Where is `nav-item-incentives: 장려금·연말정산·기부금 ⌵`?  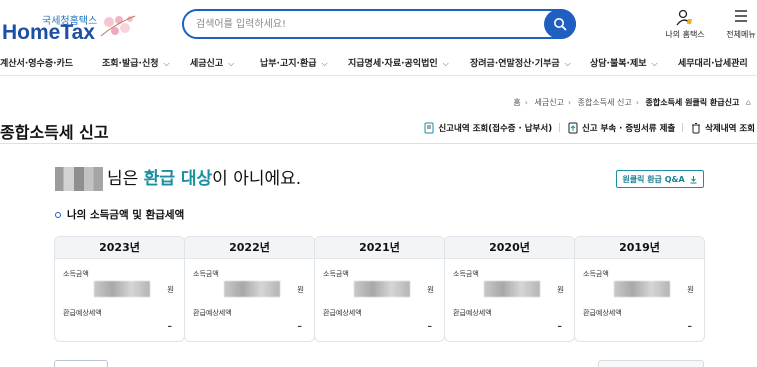 nav-item-incentives: 장려금·연말정산·기부금 ⌵ is located at coordinates (520, 62).